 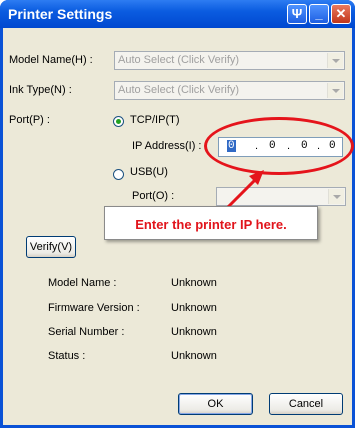 I want to click on annotation-callout: Enter the printer IP here., so click(x=211, y=223).